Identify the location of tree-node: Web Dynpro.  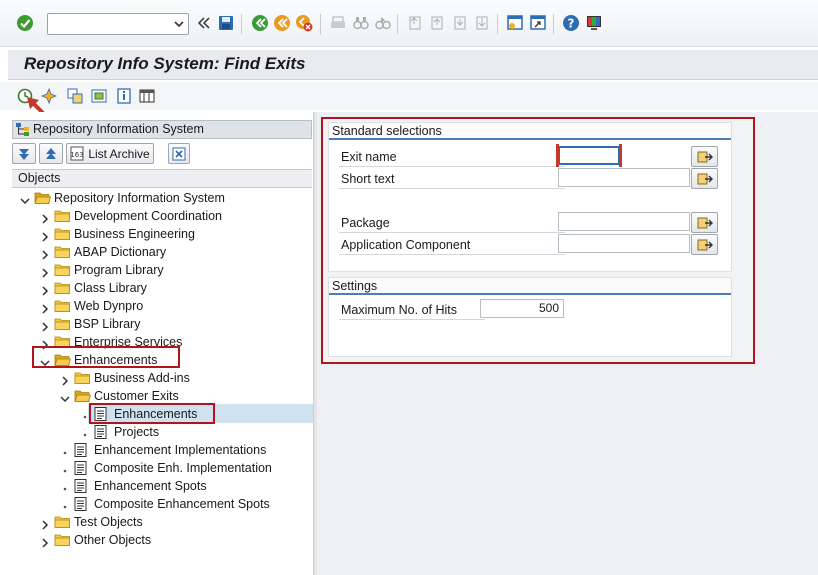
(170, 306).